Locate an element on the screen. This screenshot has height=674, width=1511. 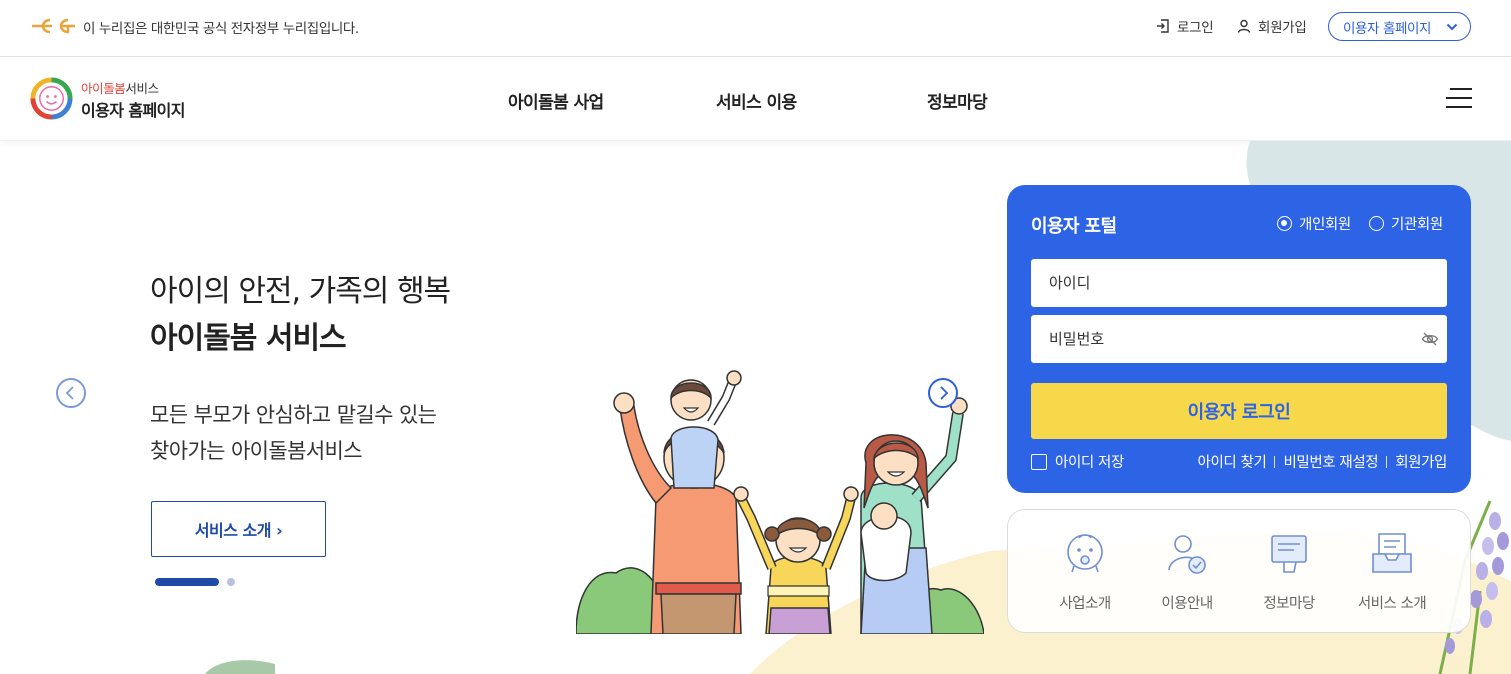
quick-item-info-plaza: 정보마당 is located at coordinates (1289, 571).